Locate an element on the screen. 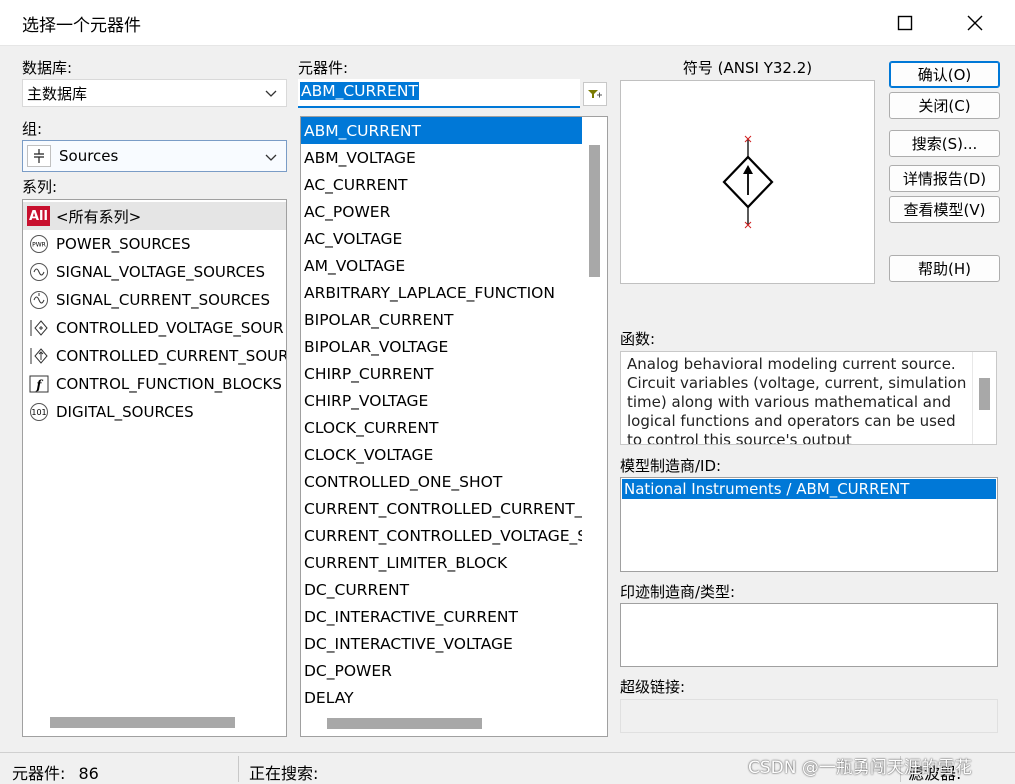 This screenshot has height=784, width=1015. component-list-item: DC_INTERACTIVE_VOLTAGE is located at coordinates (441, 643).